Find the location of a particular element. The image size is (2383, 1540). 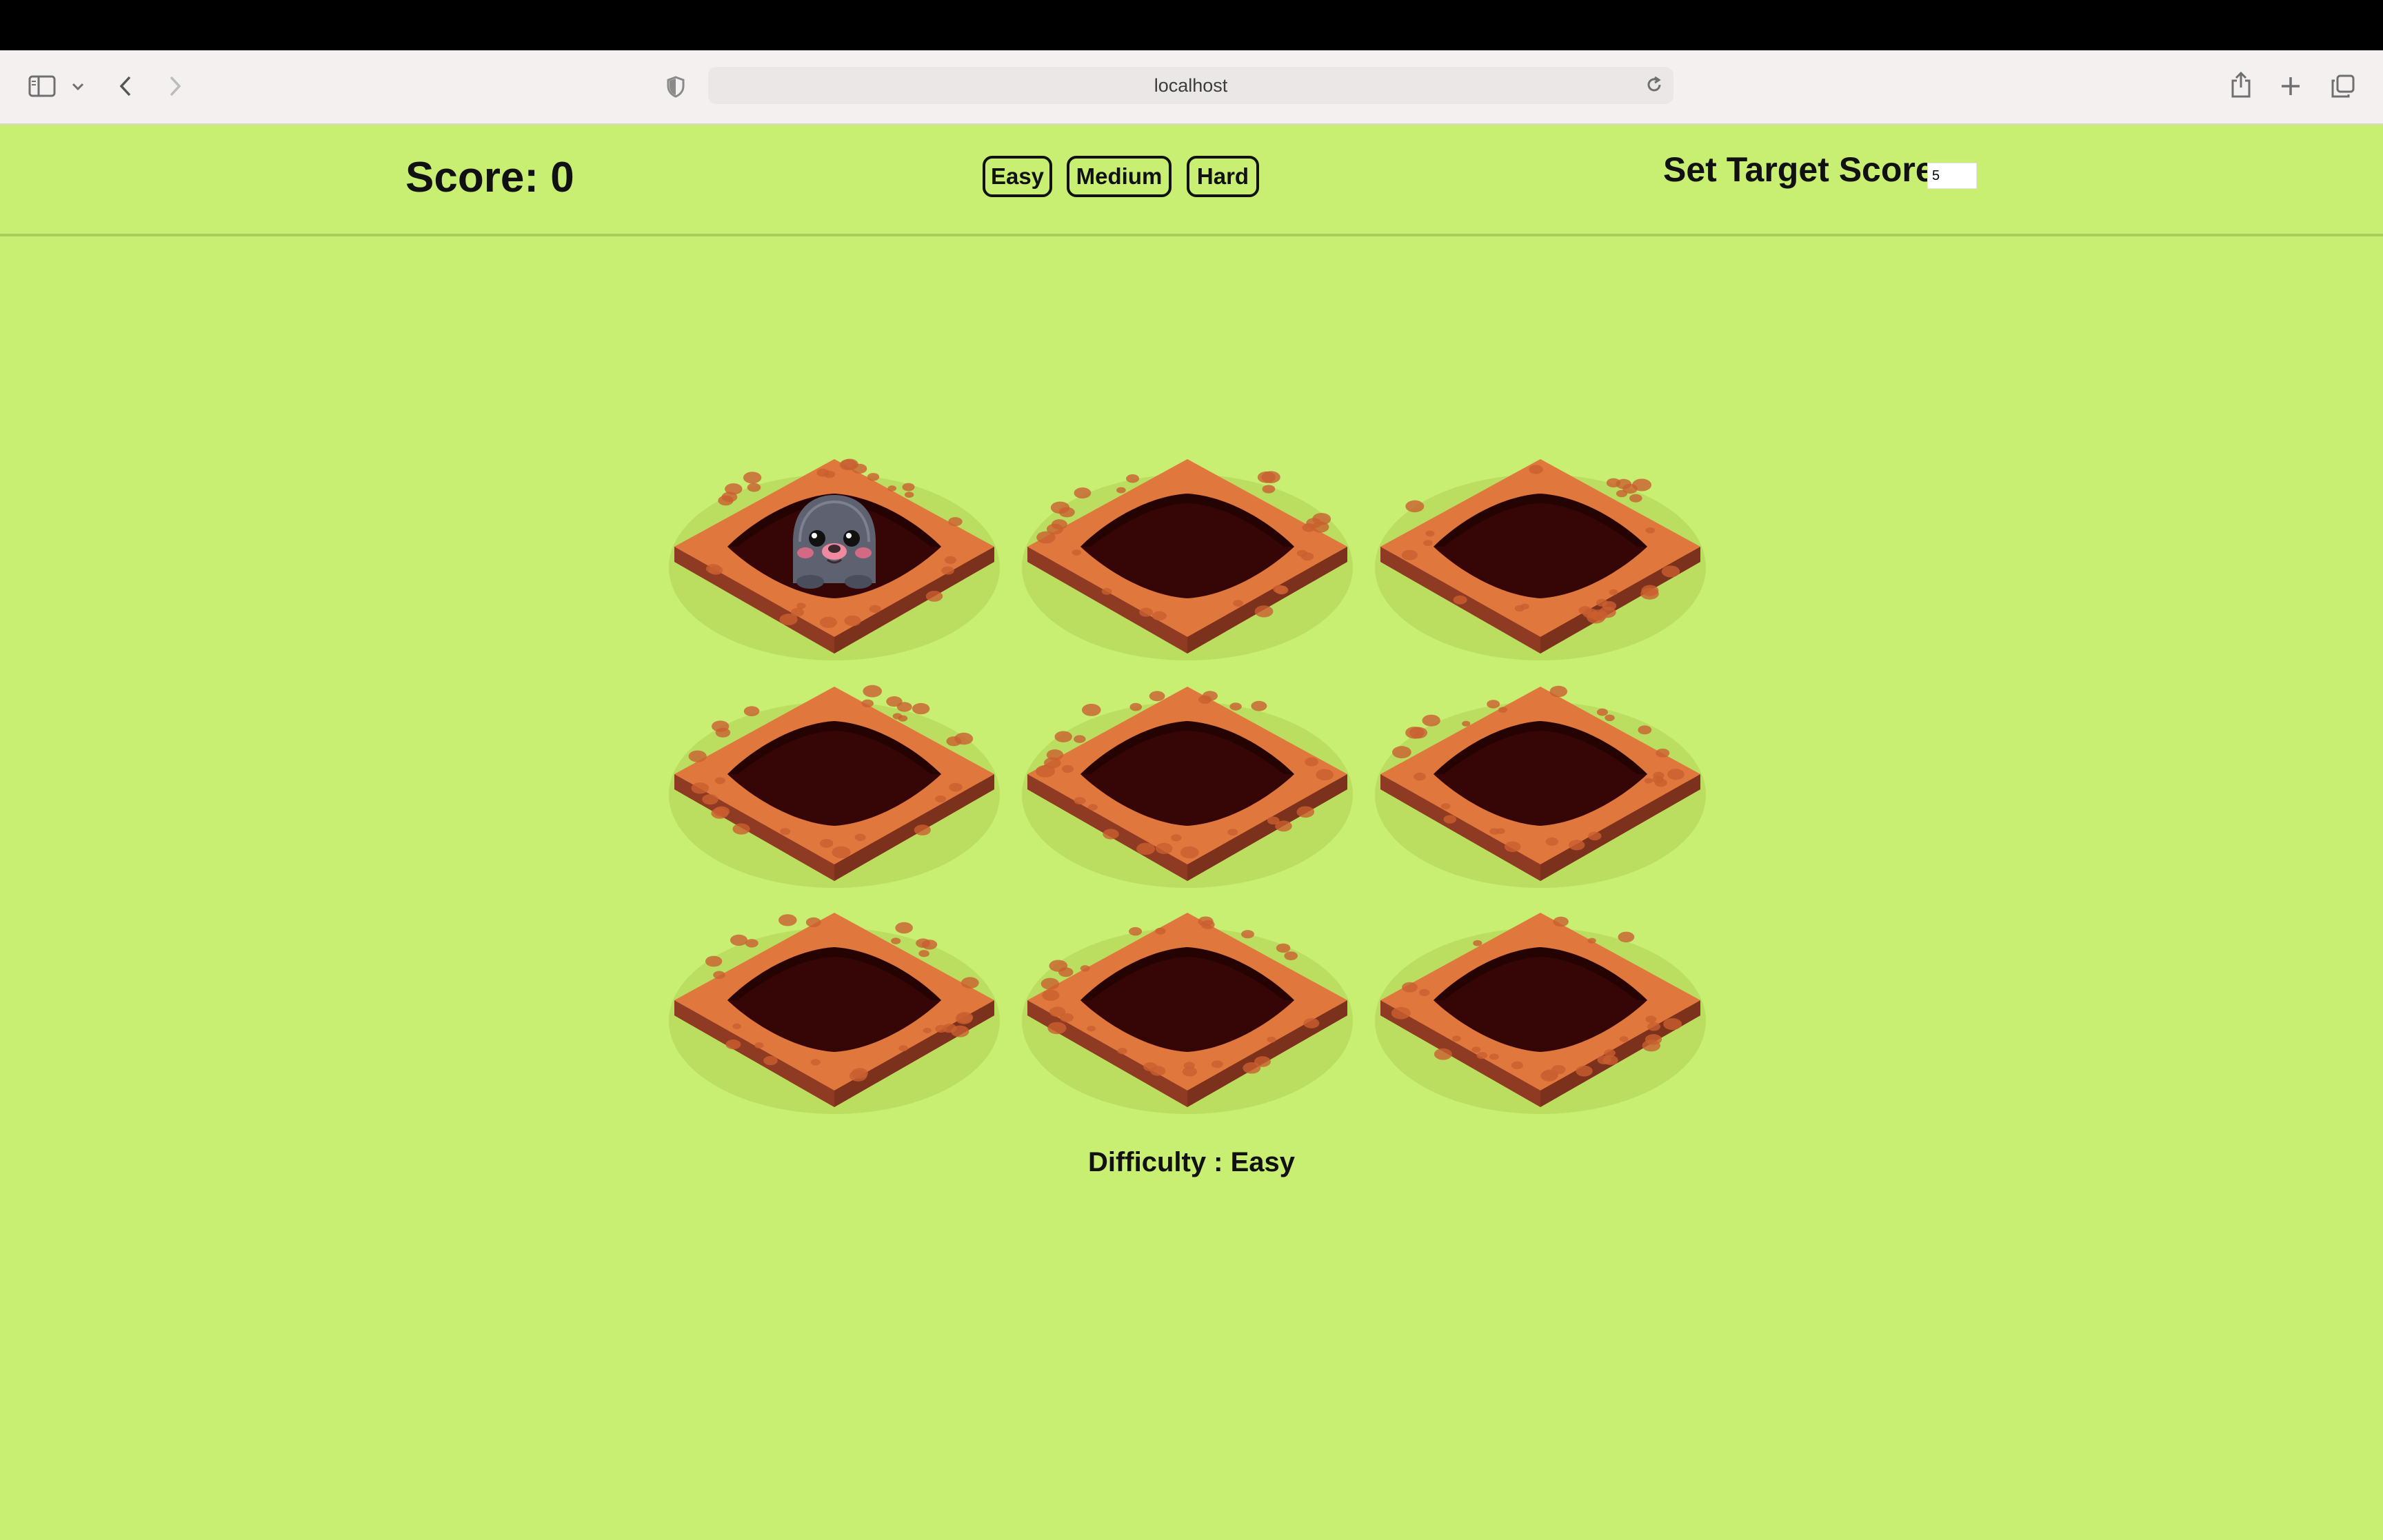

url-text: localhost is located at coordinates (1191, 85).